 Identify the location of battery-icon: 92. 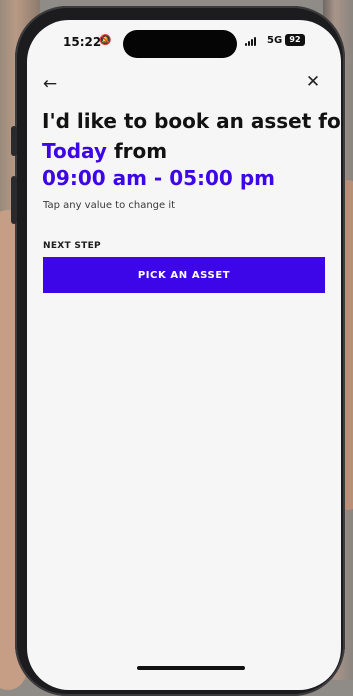
(295, 40).